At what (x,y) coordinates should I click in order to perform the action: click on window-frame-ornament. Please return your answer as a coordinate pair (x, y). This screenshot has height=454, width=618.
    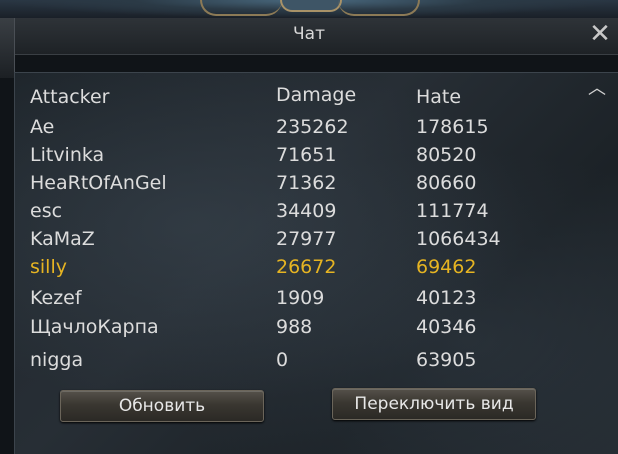
    Looking at the image, I should click on (309, 9).